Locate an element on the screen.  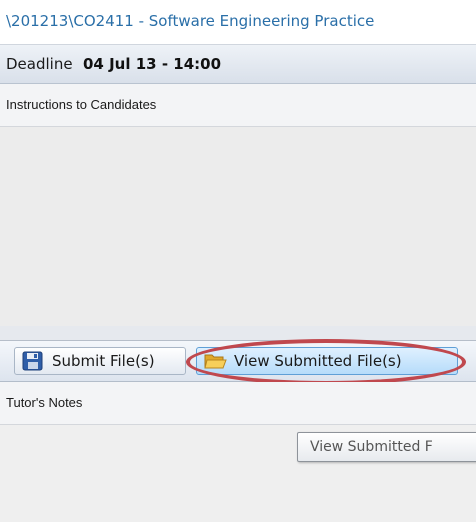
splitter is located at coordinates (238, 333).